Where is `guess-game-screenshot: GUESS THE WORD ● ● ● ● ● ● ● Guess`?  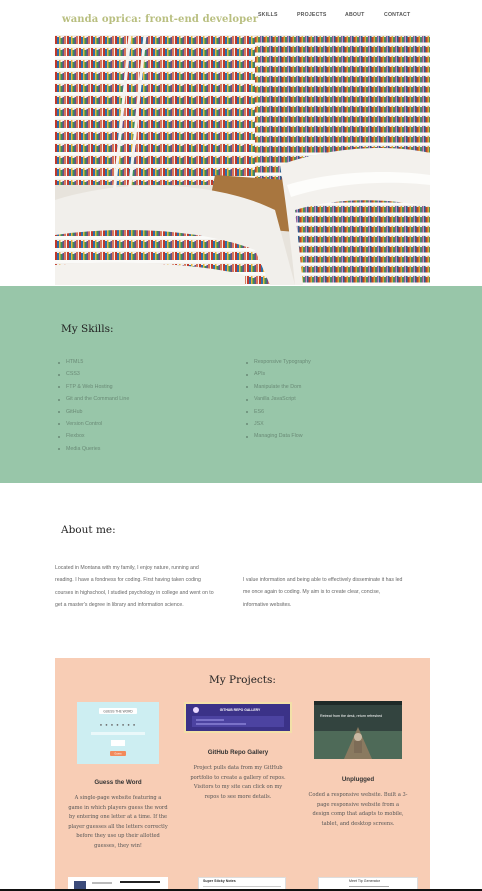 guess-game-screenshot: GUESS THE WORD ● ● ● ● ● ● ● Guess is located at coordinates (118, 733).